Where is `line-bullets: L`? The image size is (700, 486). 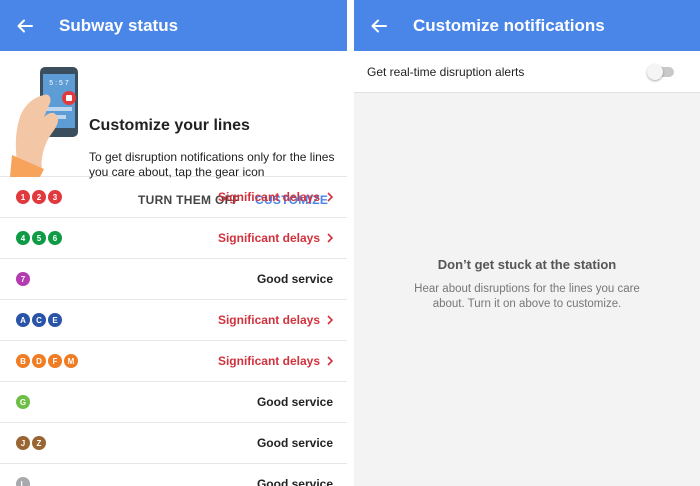
line-bullets: L is located at coordinates (23, 481).